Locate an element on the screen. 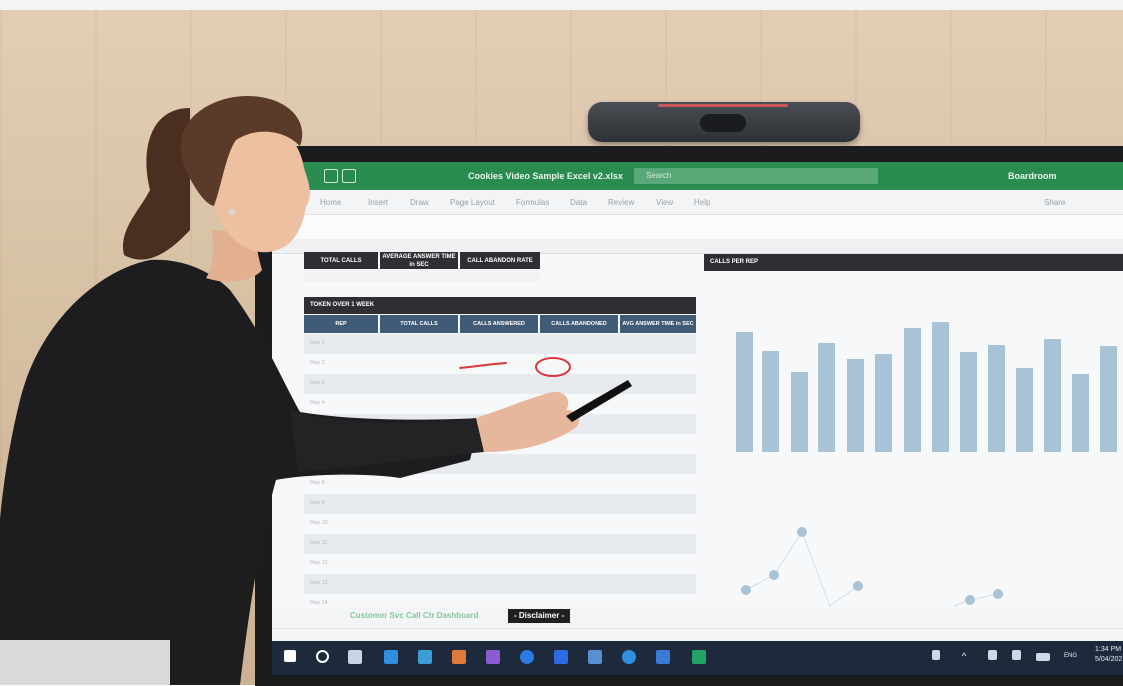  keyboard-icon is located at coordinates (1043, 657).